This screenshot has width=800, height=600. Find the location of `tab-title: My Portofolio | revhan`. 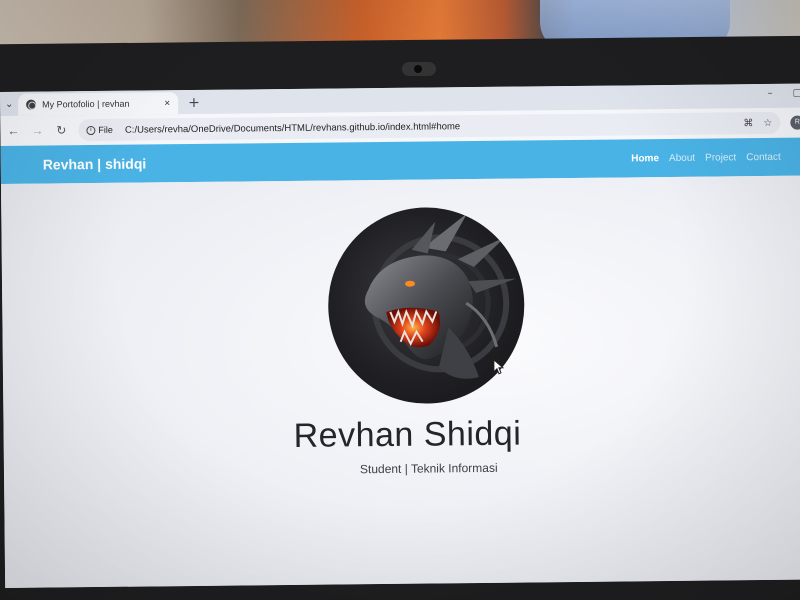

tab-title: My Portofolio | revhan is located at coordinates (86, 104).